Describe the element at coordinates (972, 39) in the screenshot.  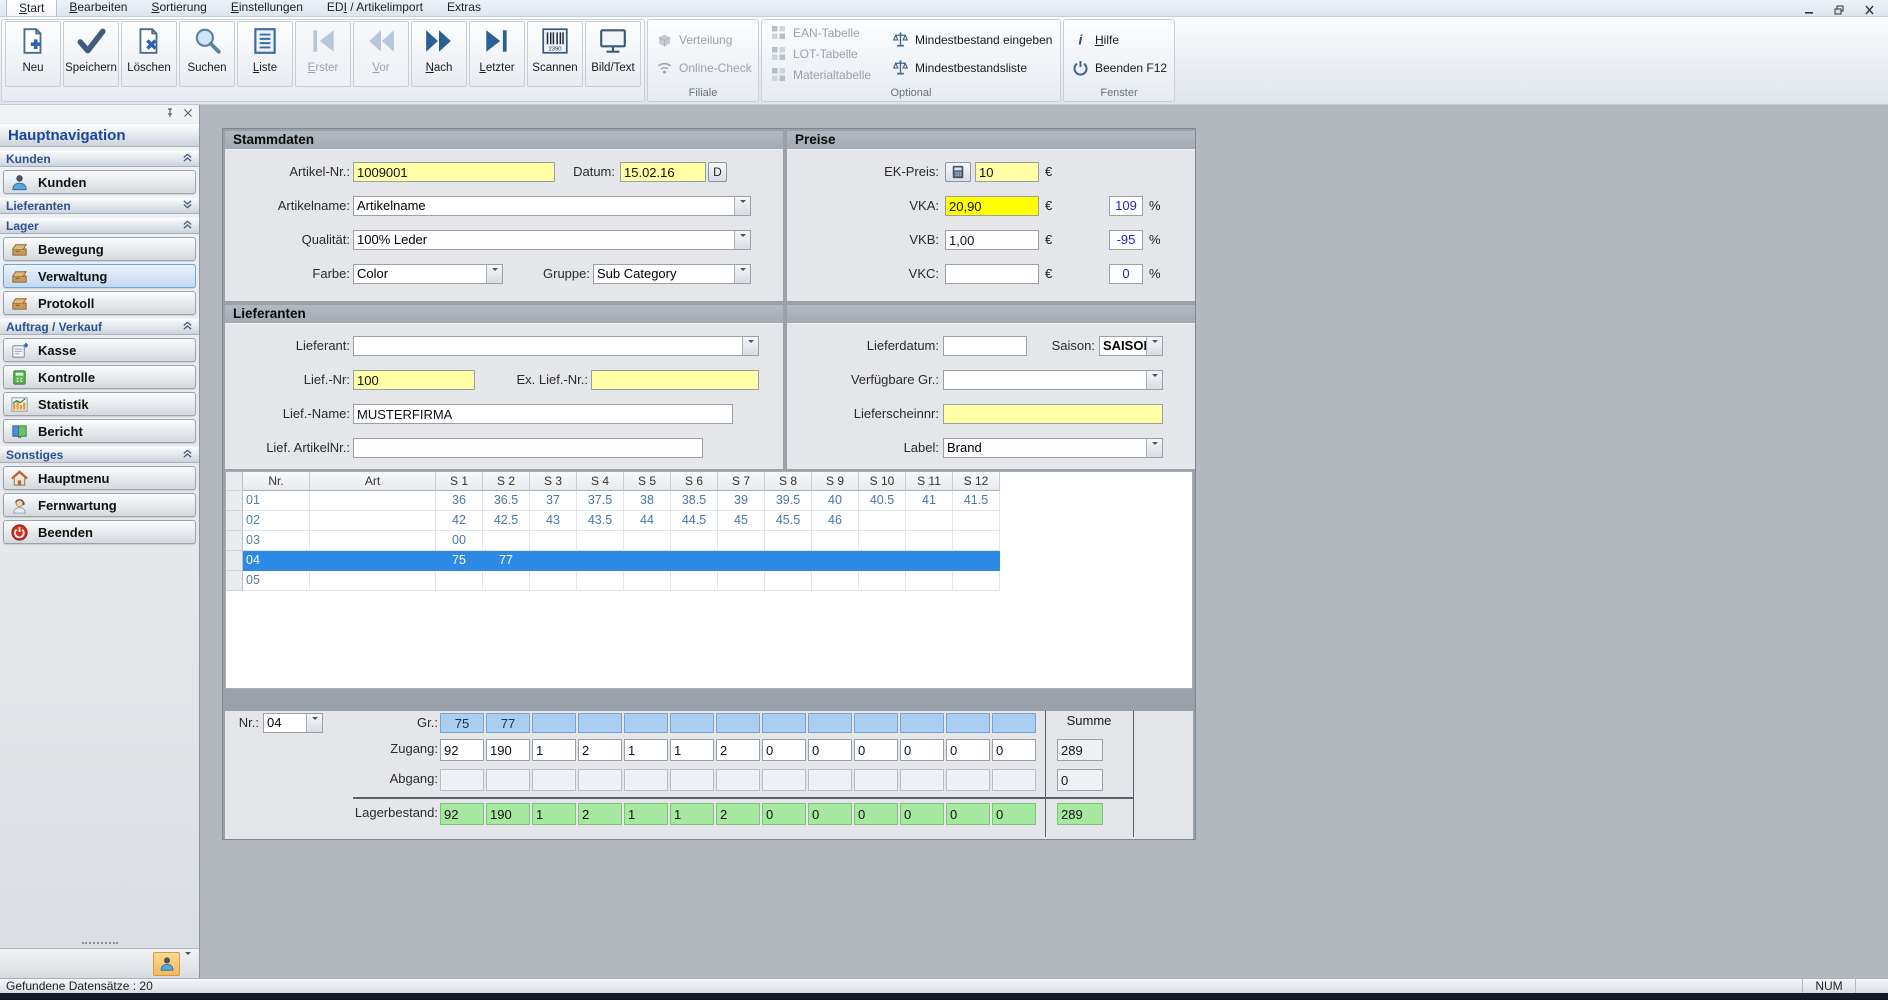
I see `ribbon-button-mindestbestand-eingeben: Mindestbestand eingeben` at that location.